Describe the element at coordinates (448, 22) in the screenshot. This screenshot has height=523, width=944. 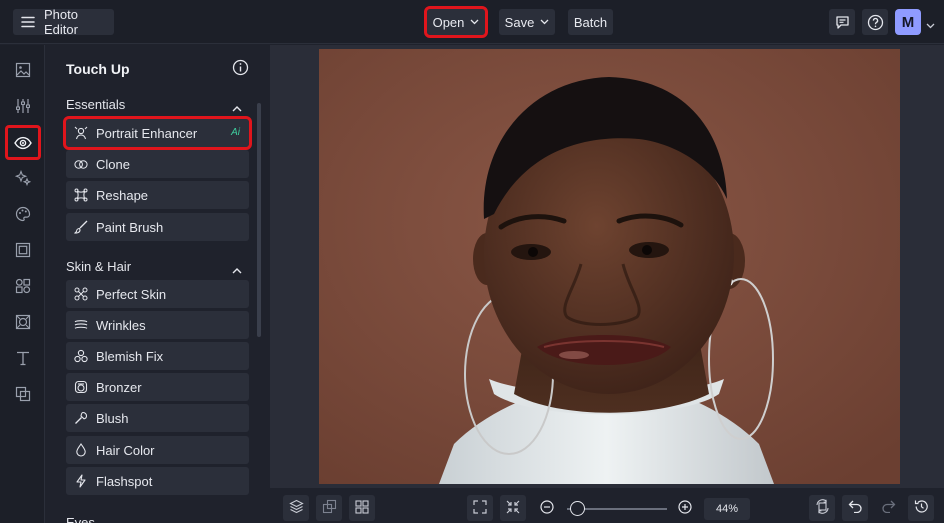
I see `open-button-label: Open` at that location.